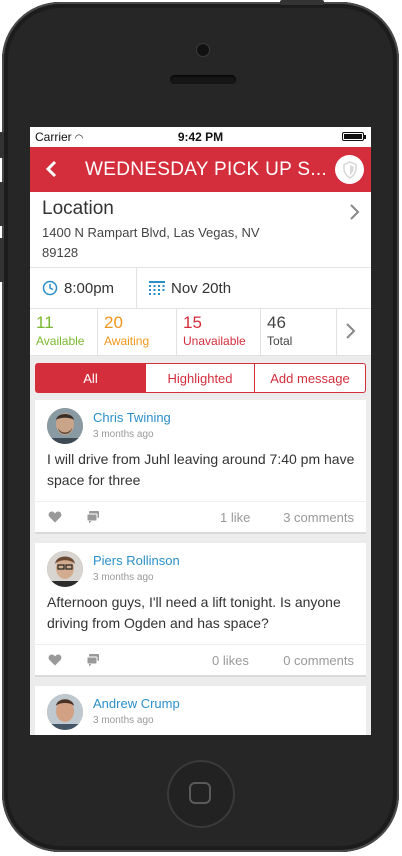 Image resolution: width=402 pixels, height=856 pixels. What do you see at coordinates (200, 659) in the screenshot?
I see `post-actions: 0 likes 0 comments` at bounding box center [200, 659].